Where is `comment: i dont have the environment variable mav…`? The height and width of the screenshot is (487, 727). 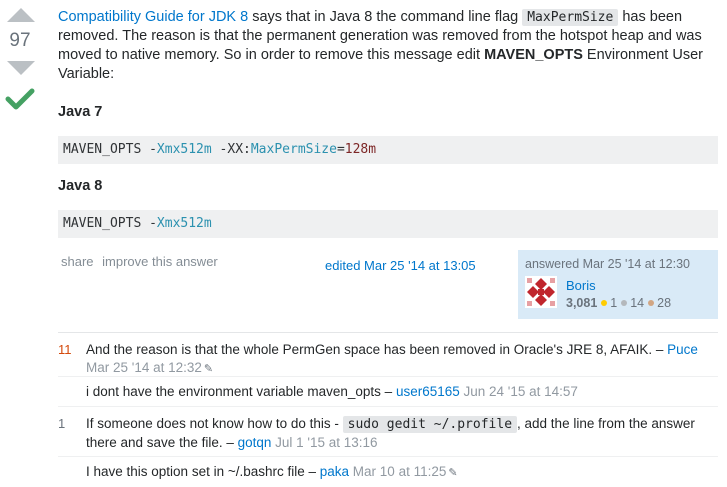
comment: i dont have the environment variable mav… is located at coordinates (388, 392).